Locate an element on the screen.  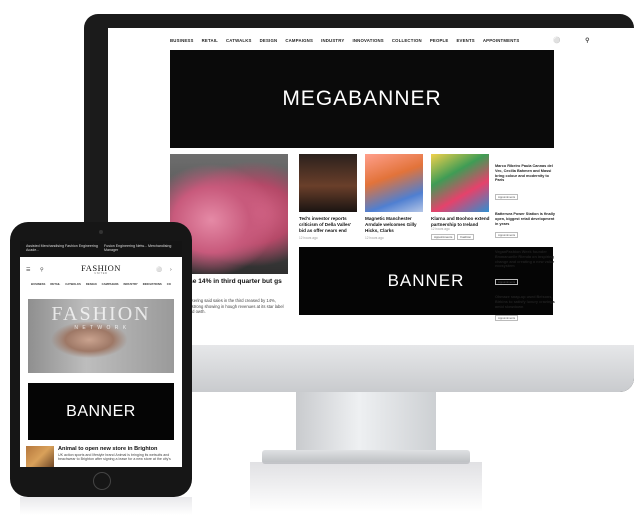
hero-overlay-title: FASHION is located at coordinates (101, 314).